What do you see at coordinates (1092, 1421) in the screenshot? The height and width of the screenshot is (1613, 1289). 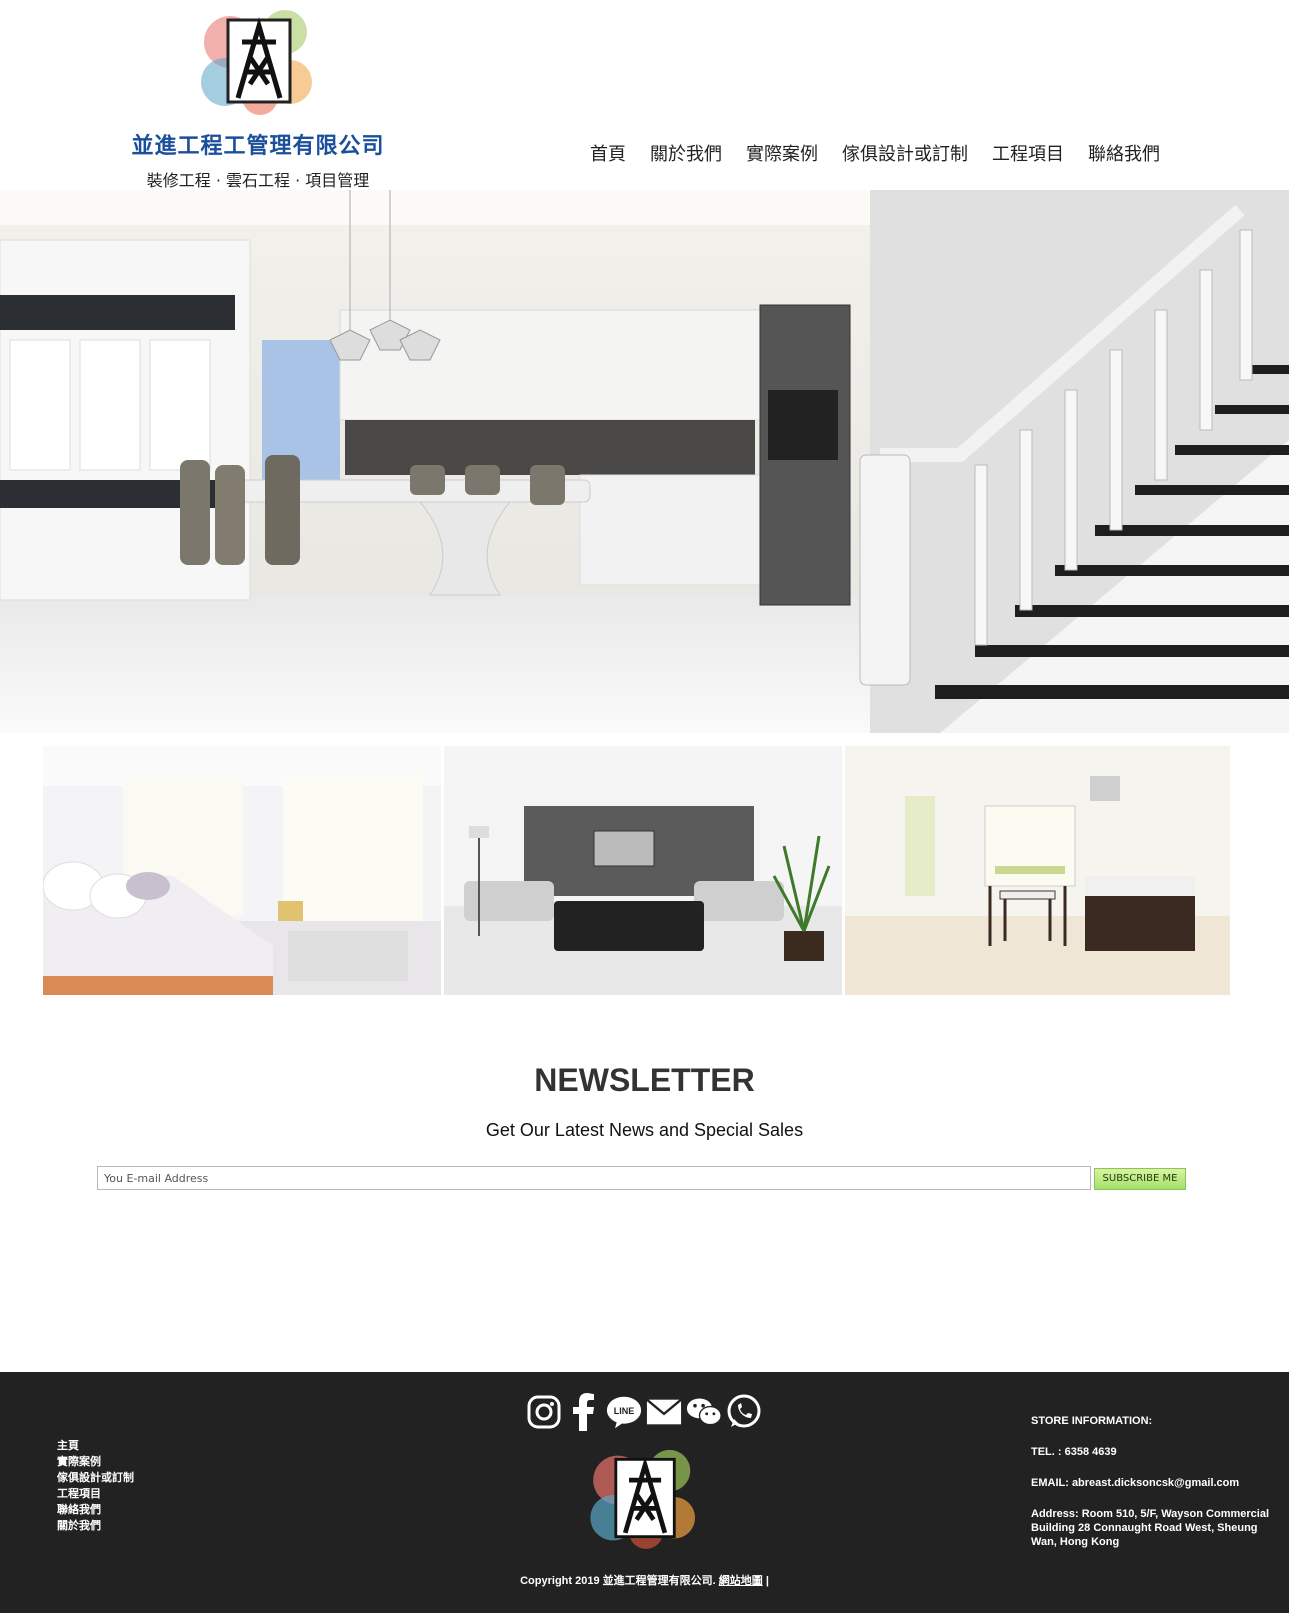 I see `store-heading: STORE INFORMATION:` at bounding box center [1092, 1421].